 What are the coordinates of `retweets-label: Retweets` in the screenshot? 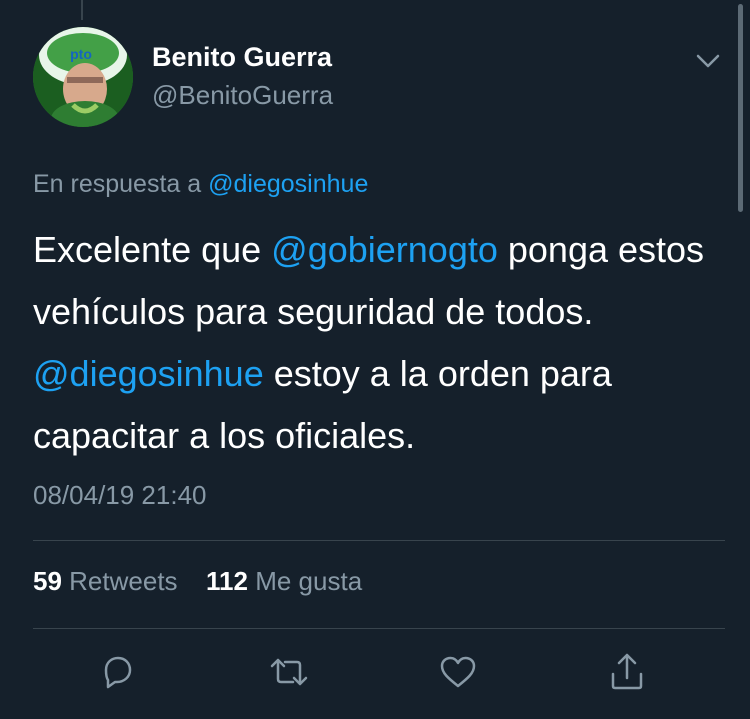 It's located at (123, 581).